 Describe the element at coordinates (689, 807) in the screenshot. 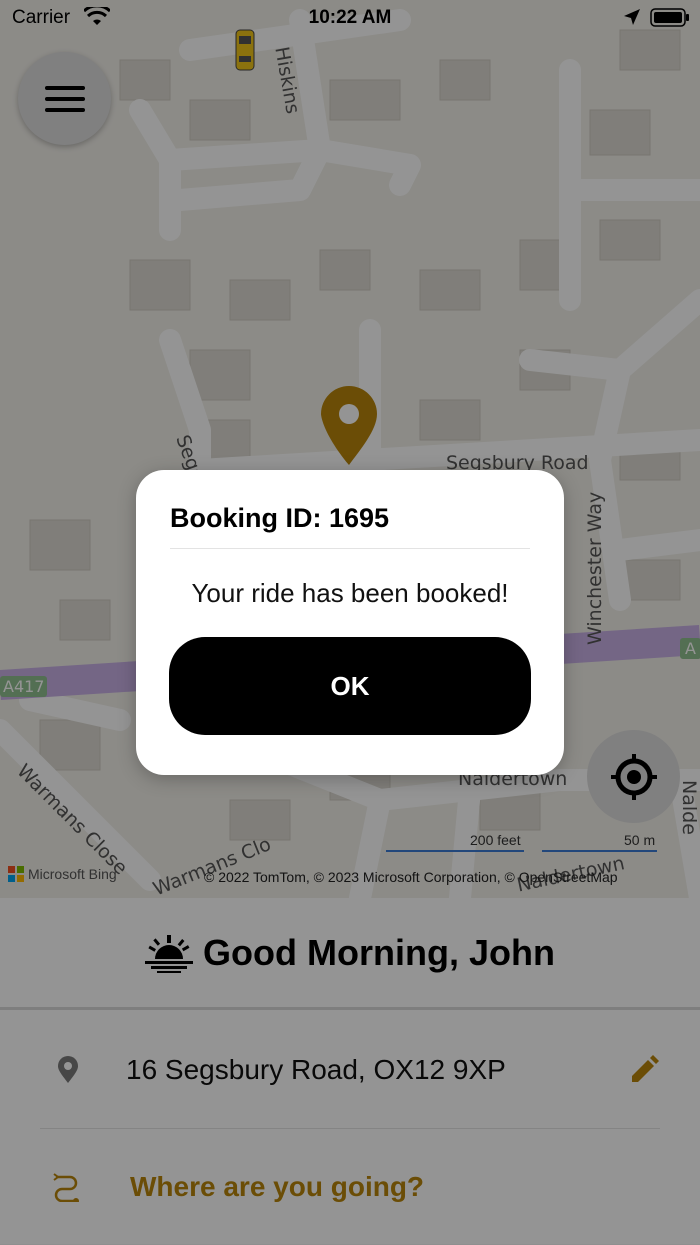

I see `street-label: Nalde` at that location.